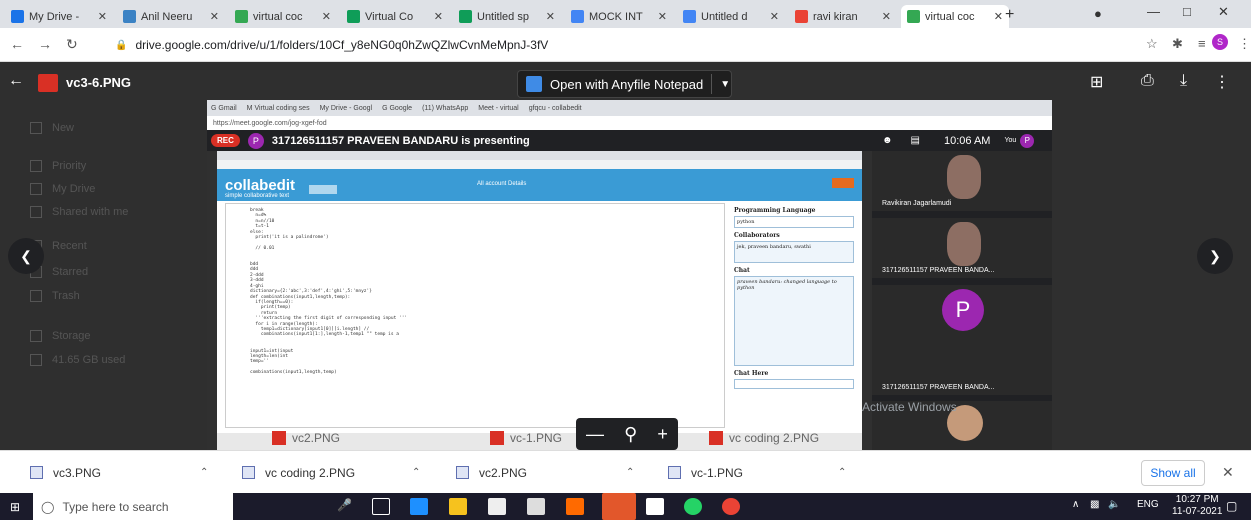 This screenshot has height=520, width=1251. What do you see at coordinates (15, 507) in the screenshot?
I see `windows-start-icon: ⊞` at bounding box center [15, 507].